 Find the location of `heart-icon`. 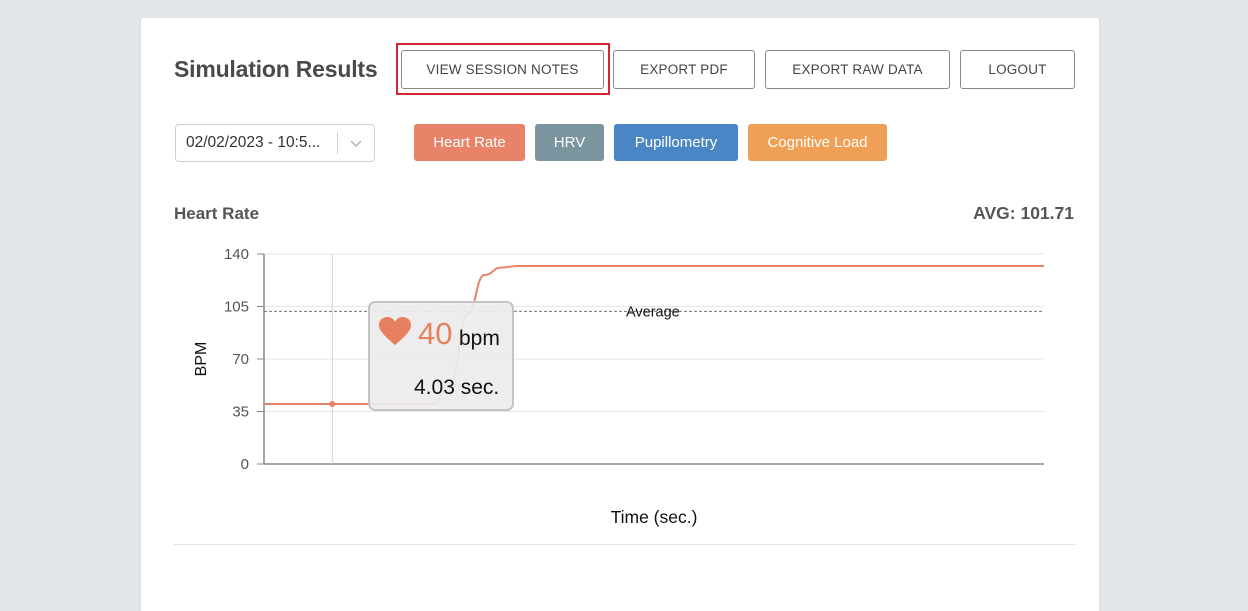

heart-icon is located at coordinates (395, 334).